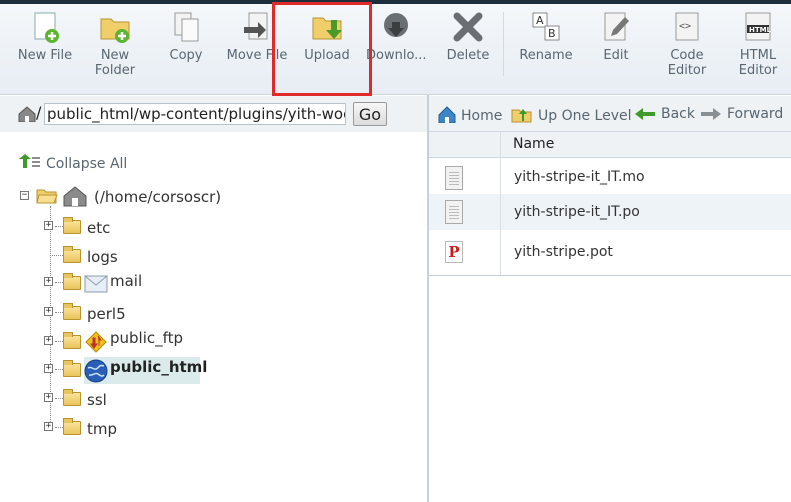 The image size is (791, 502). Describe the element at coordinates (610, 275) in the screenshot. I see `table-bottom-border` at that location.